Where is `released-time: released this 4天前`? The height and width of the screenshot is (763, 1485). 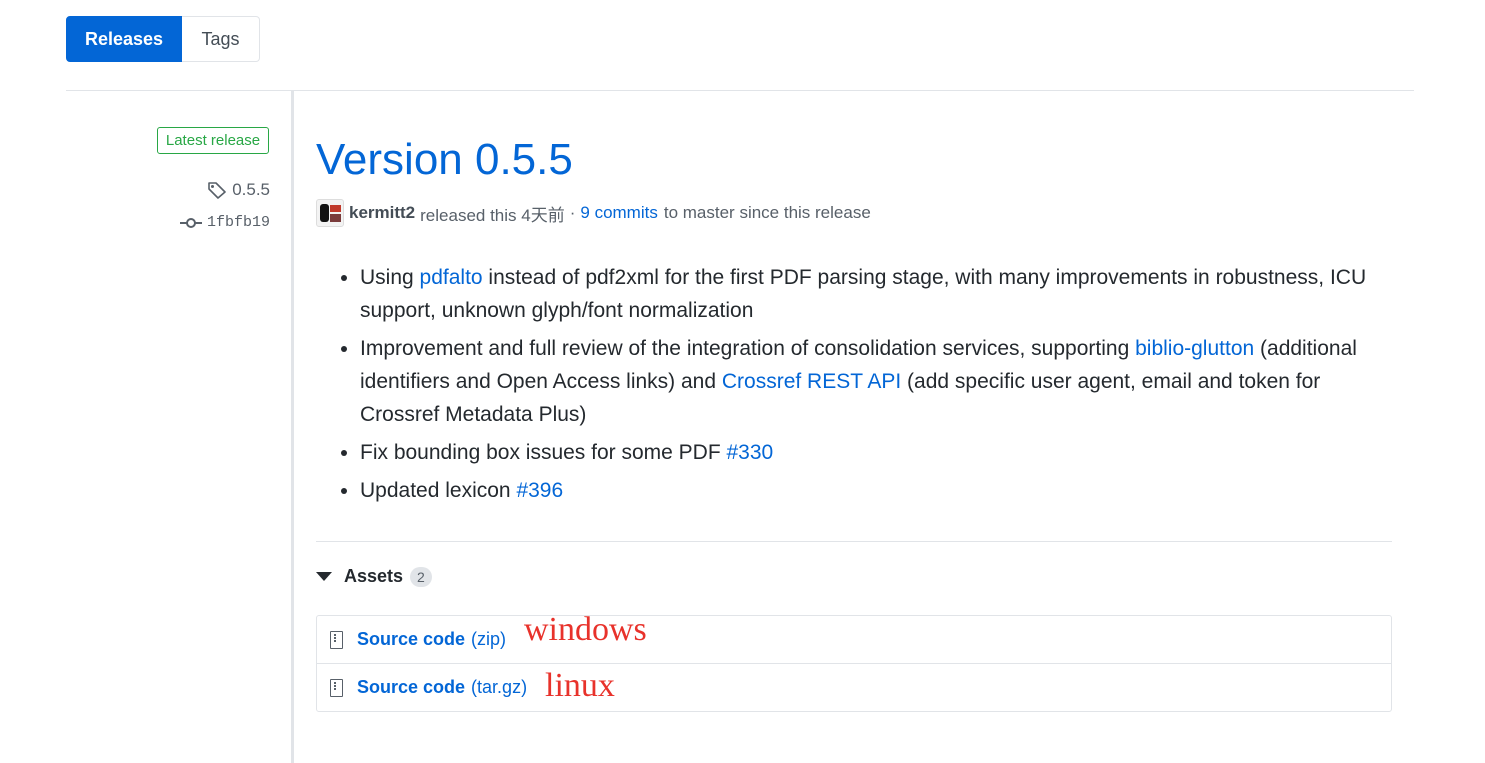
released-time: released this 4天前 is located at coordinates (492, 215).